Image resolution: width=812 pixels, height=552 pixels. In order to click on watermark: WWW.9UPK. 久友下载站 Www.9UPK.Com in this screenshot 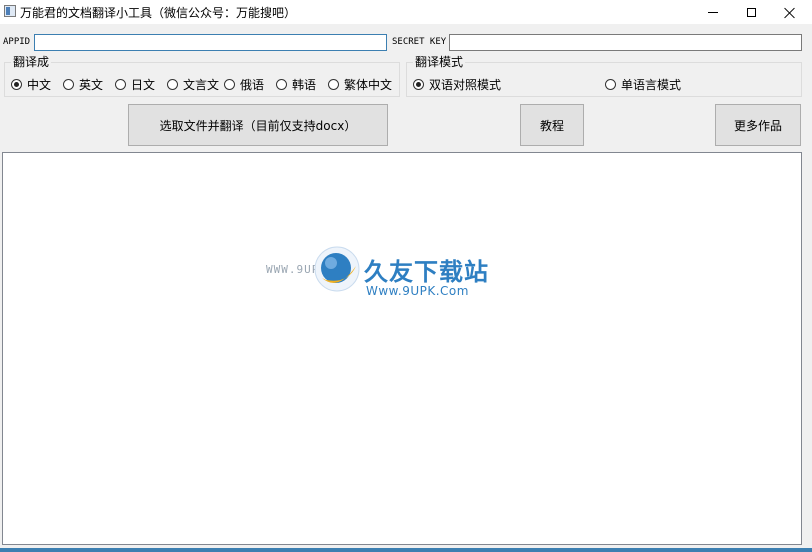, I will do `click(385, 273)`.